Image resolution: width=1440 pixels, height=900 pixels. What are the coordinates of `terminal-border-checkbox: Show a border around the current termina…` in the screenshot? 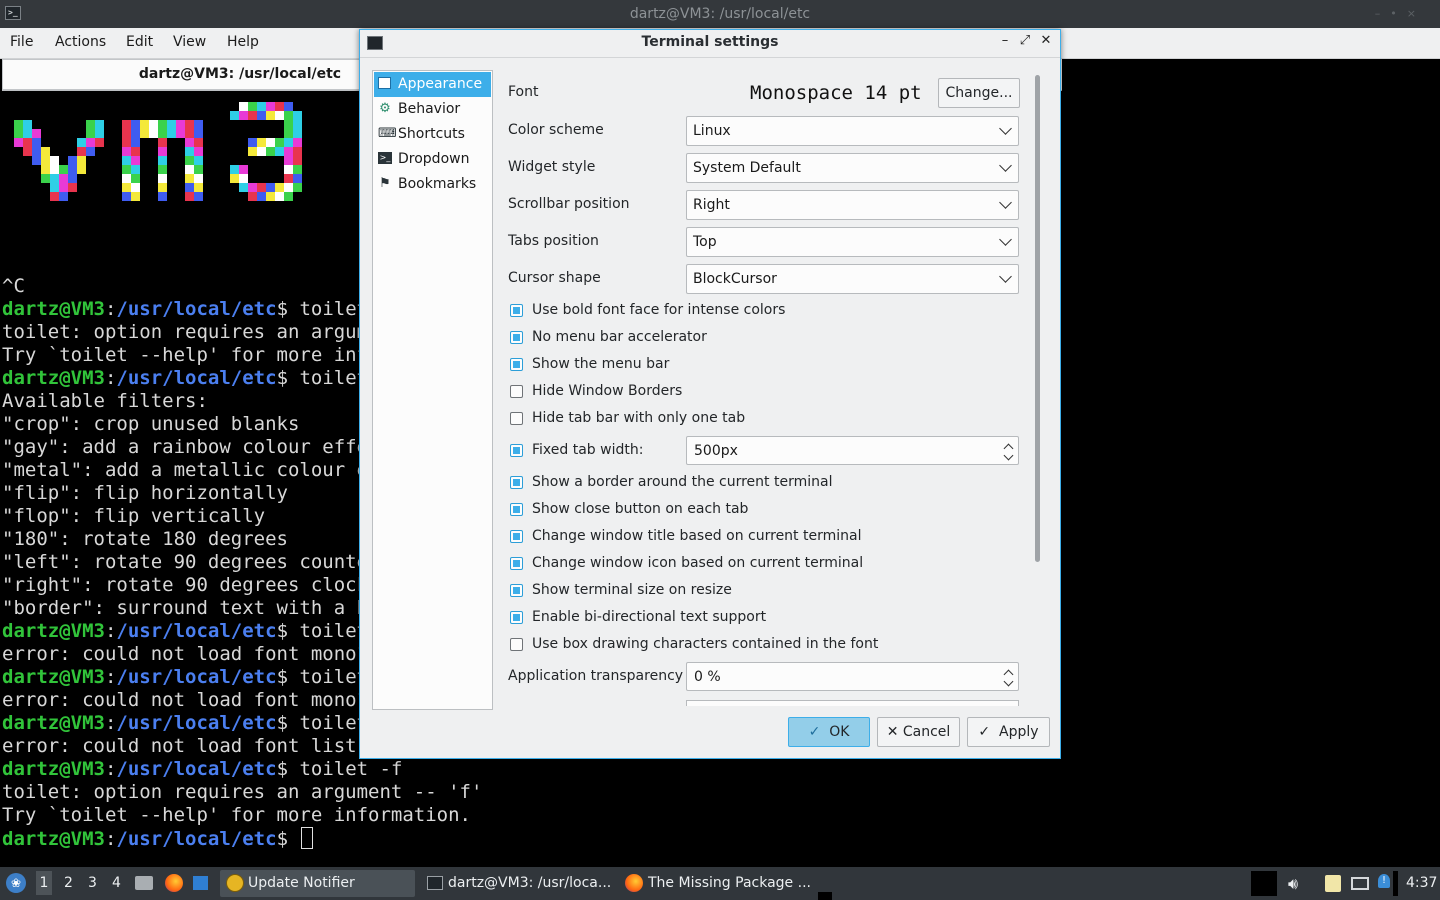 It's located at (770, 484).